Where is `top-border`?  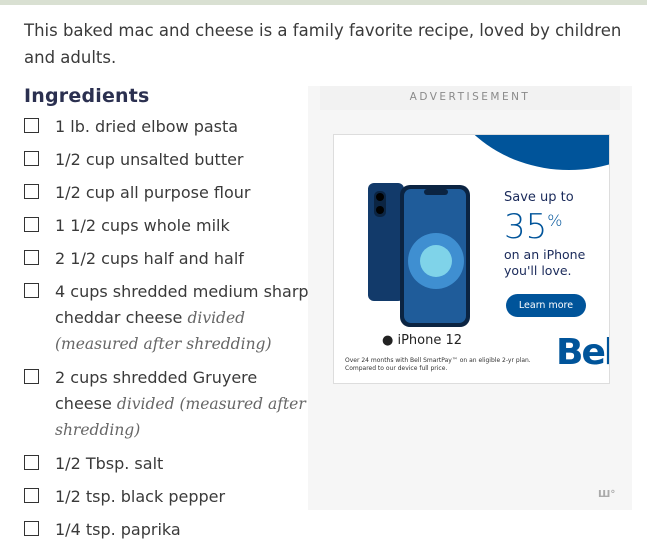 top-border is located at coordinates (323, 2).